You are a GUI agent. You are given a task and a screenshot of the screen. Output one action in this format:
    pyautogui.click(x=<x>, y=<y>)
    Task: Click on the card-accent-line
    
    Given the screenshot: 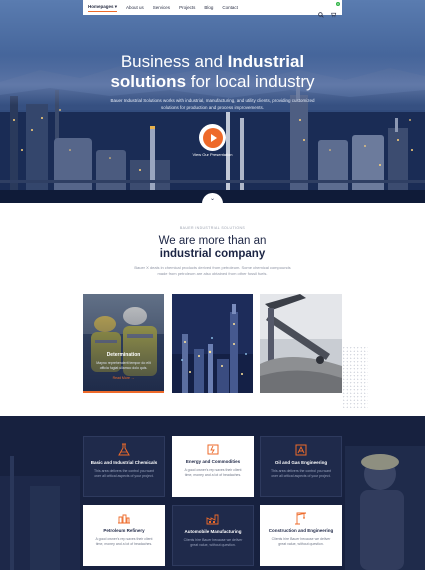 What is the action you would take?
    pyautogui.click(x=123, y=392)
    